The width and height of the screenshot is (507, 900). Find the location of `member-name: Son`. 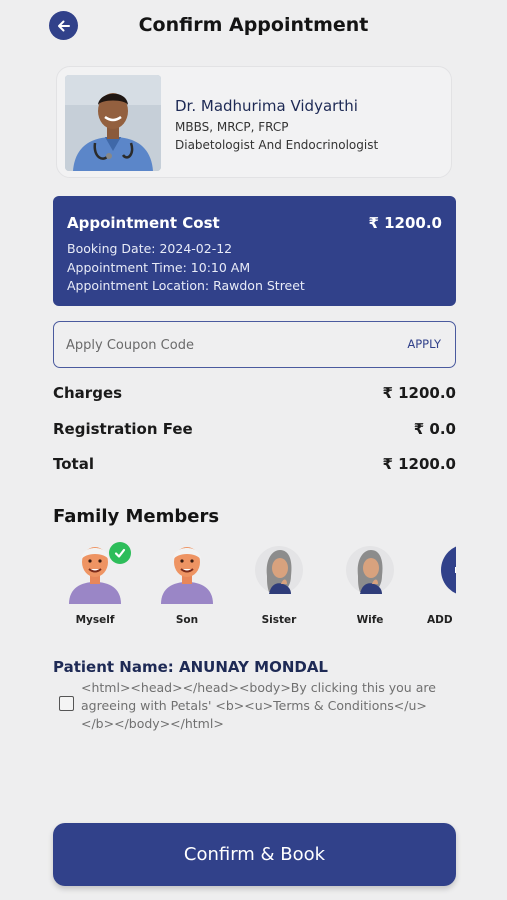

member-name: Son is located at coordinates (187, 620).